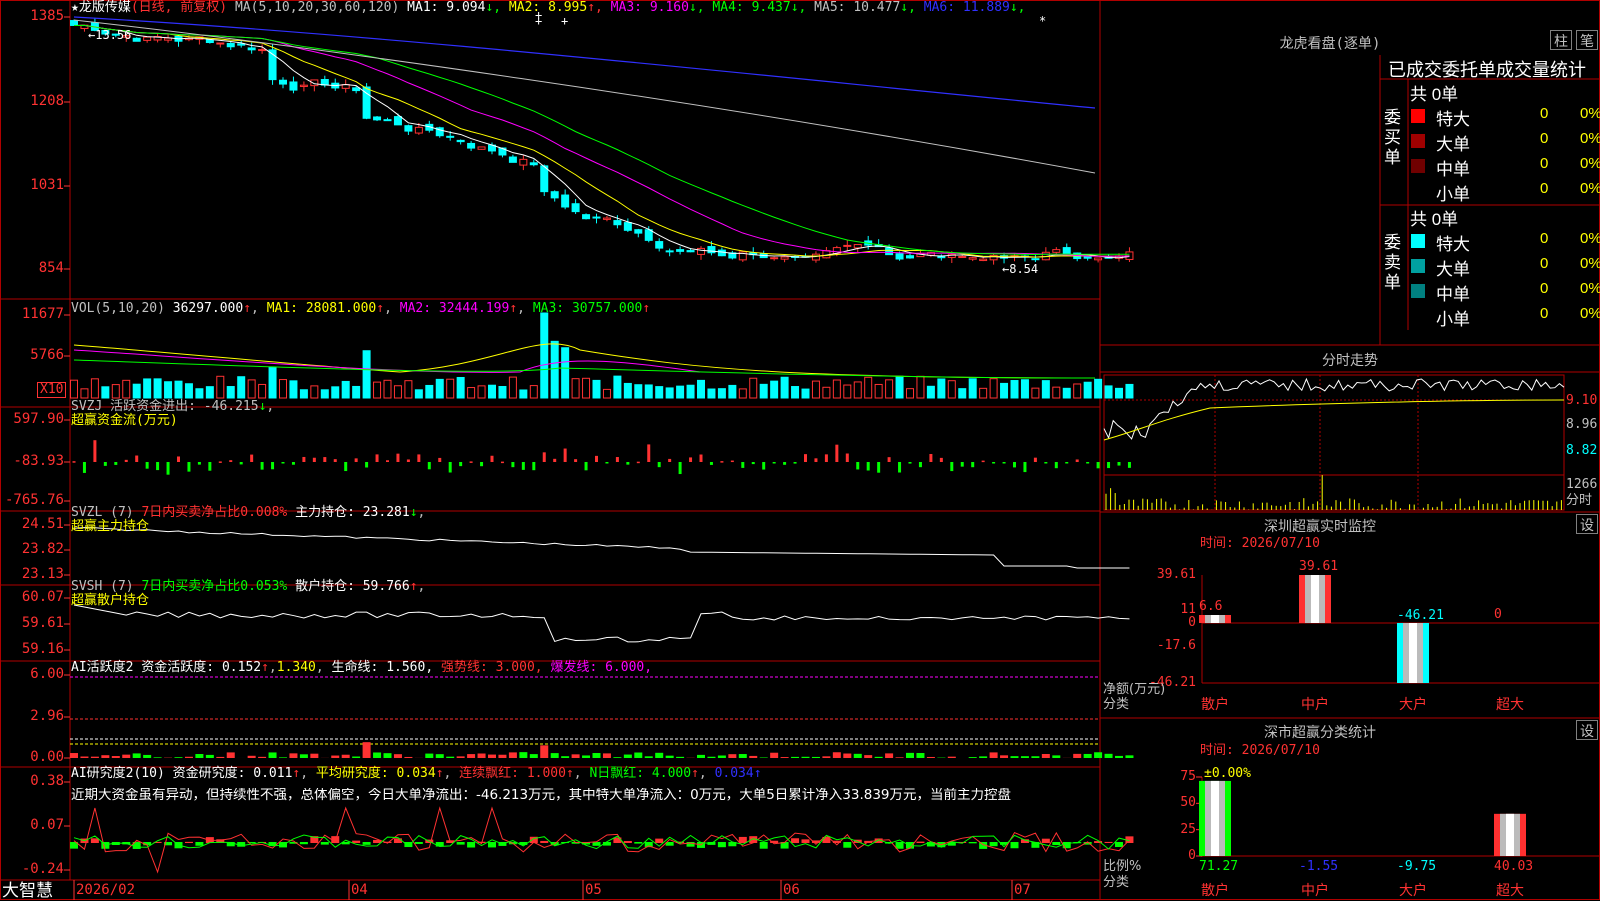 Image resolution: width=1600 pixels, height=901 pixels. I want to click on sell-swatch, so click(1418, 316).